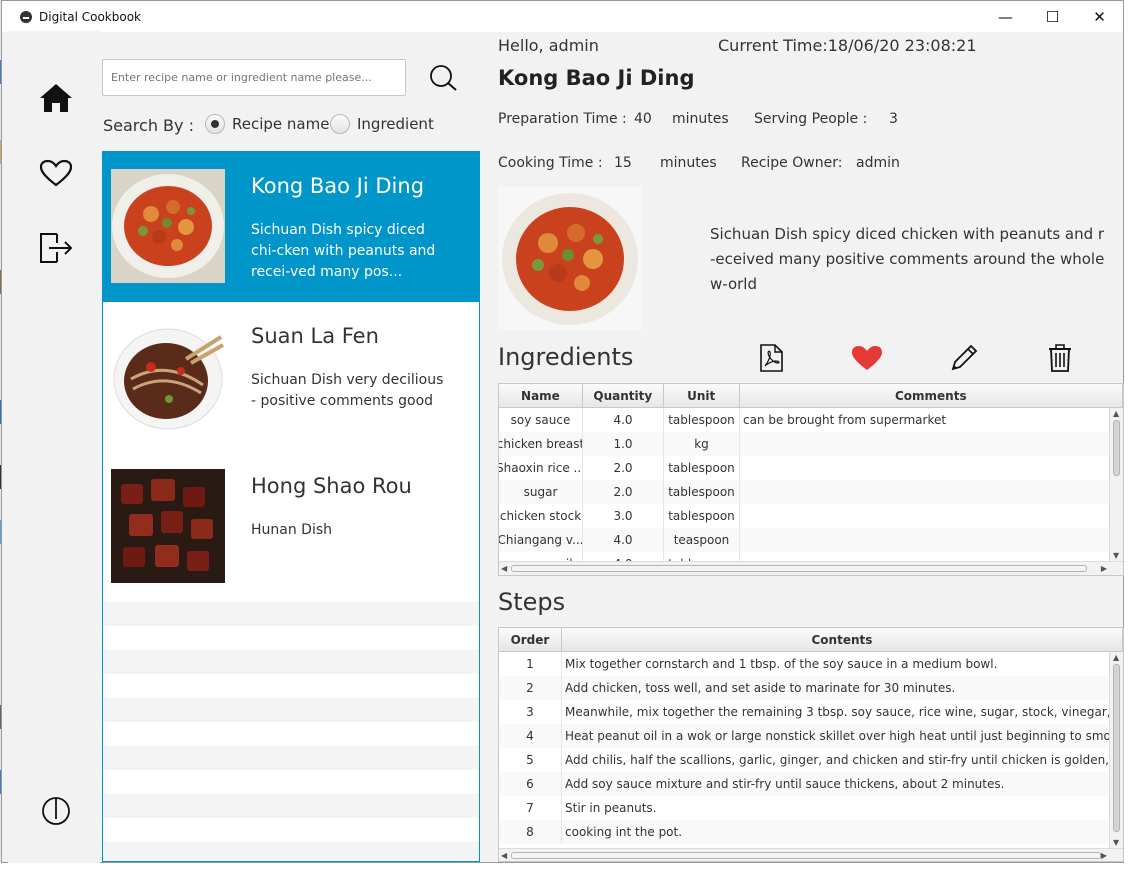 The image size is (1133, 870). I want to click on heart-outline-icon, so click(56, 173).